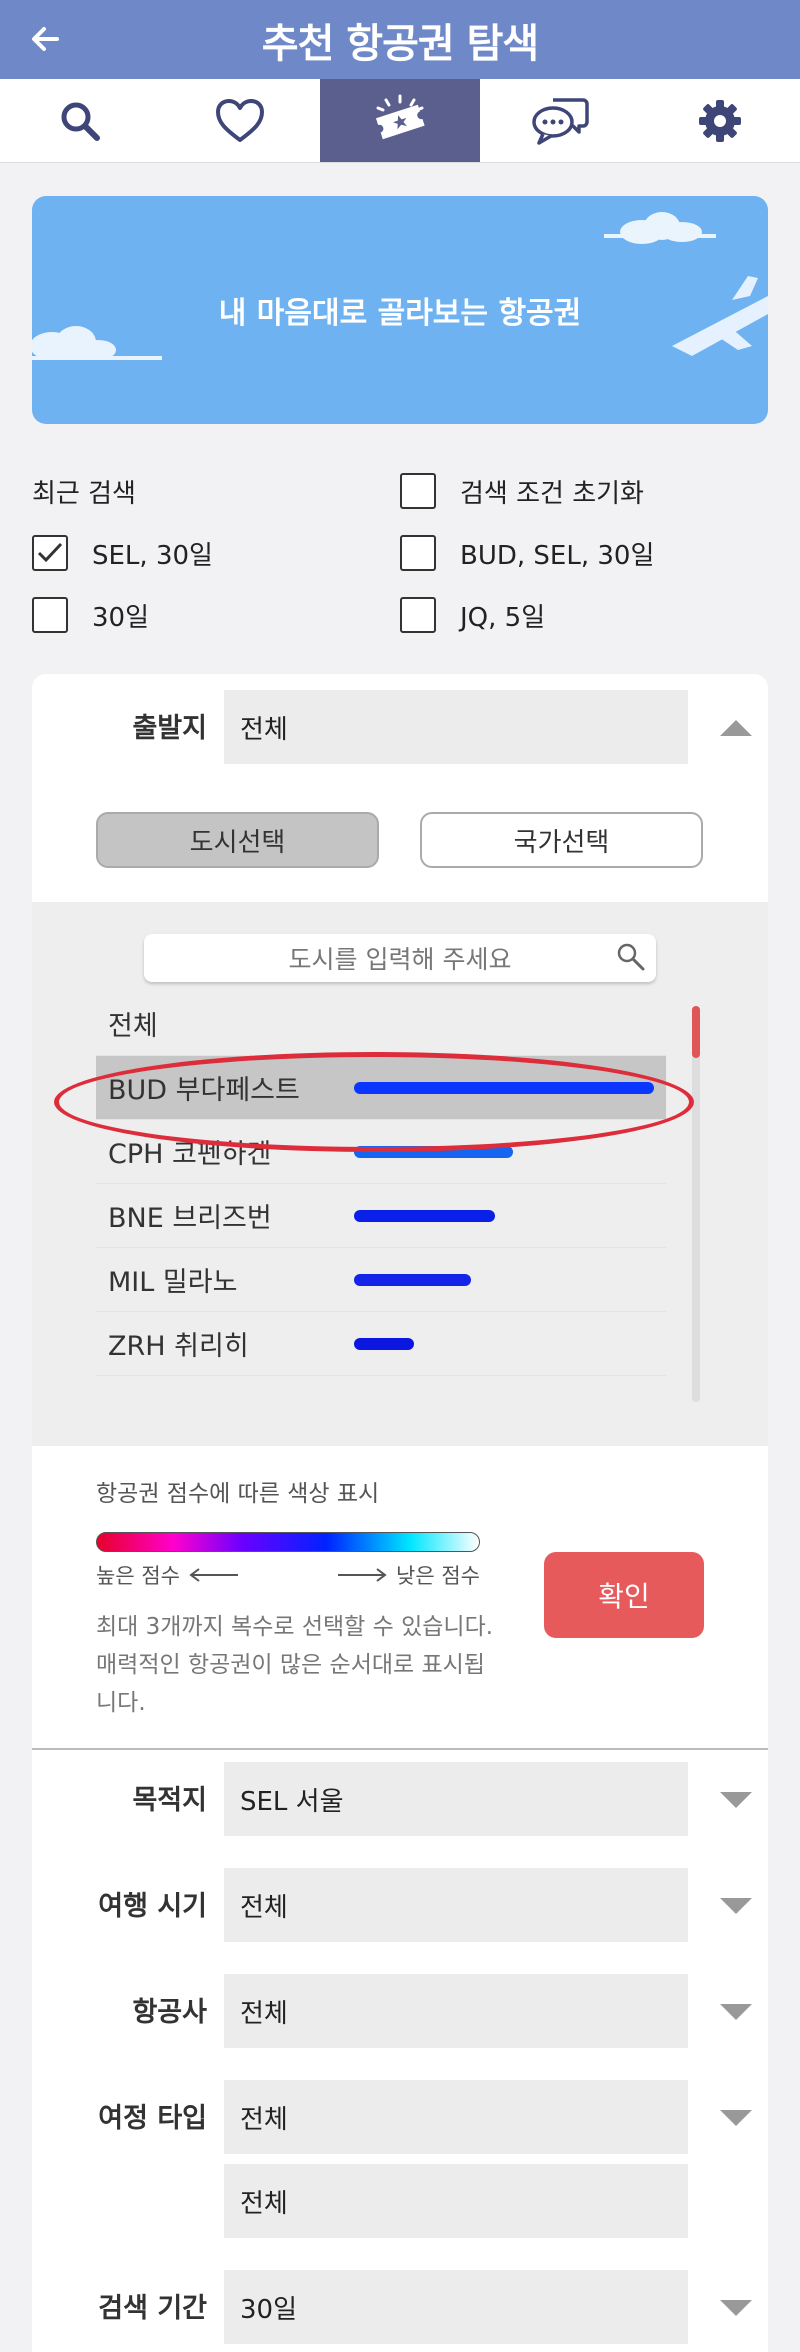 The image size is (800, 2352). What do you see at coordinates (216, 553) in the screenshot?
I see `recent-item: SEL, 30일` at bounding box center [216, 553].